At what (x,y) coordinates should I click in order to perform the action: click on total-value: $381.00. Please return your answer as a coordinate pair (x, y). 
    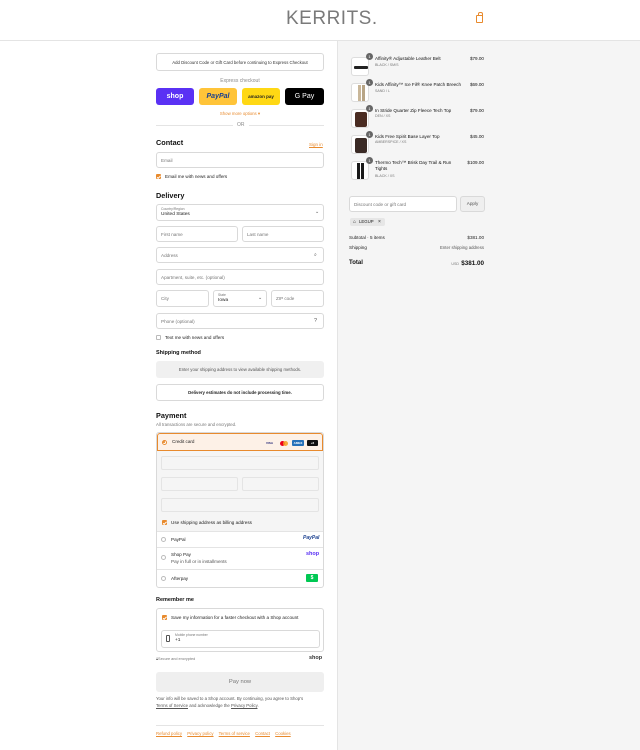
    Looking at the image, I should click on (472, 263).